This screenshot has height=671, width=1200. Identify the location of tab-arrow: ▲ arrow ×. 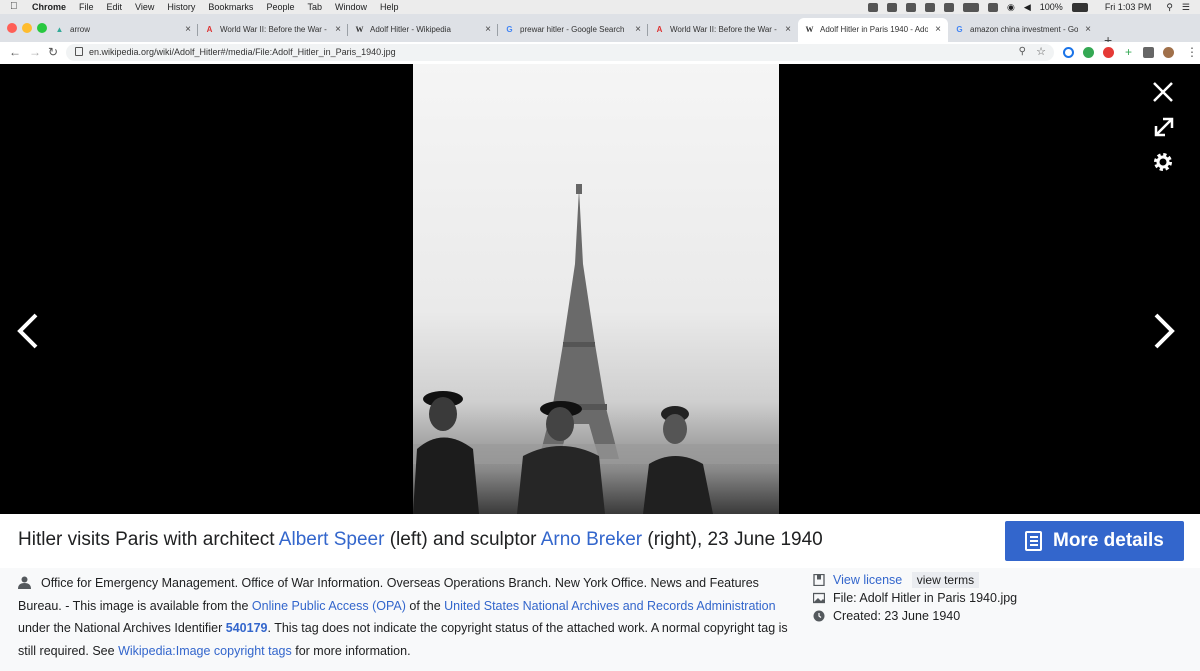
(123, 30).